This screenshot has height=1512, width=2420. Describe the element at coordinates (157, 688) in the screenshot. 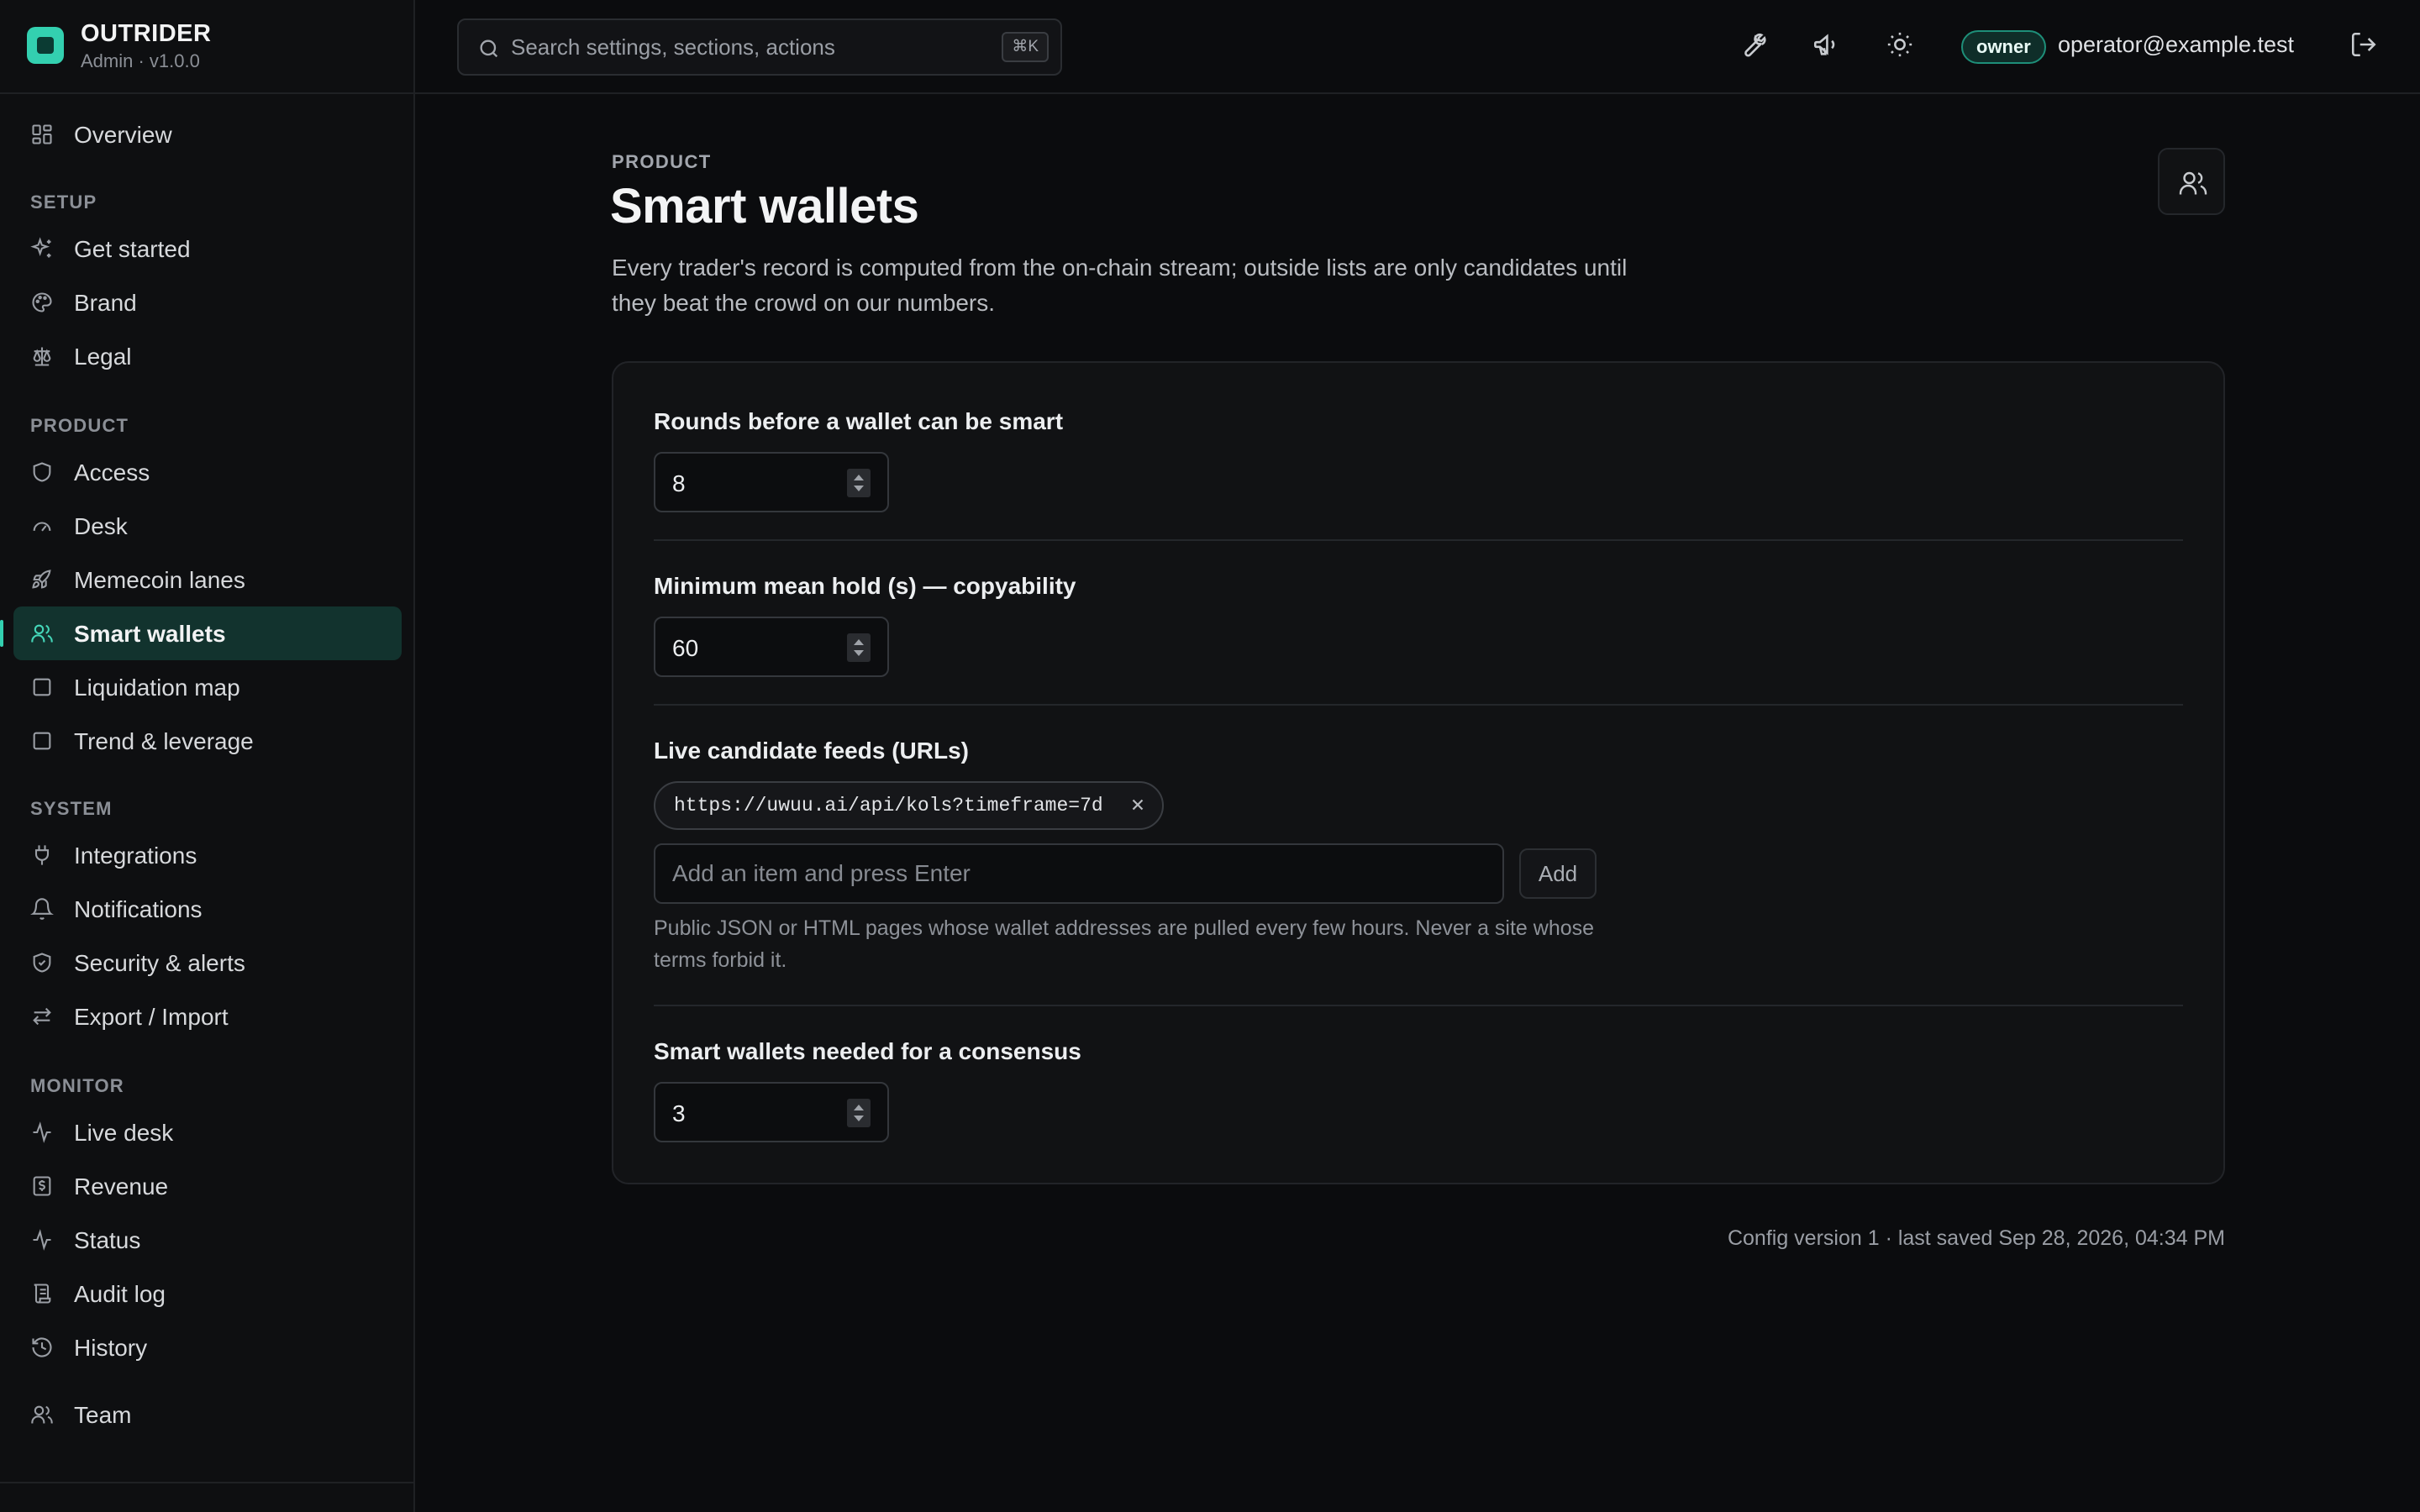

I see `sidebar-item-label: Liquidation map` at that location.